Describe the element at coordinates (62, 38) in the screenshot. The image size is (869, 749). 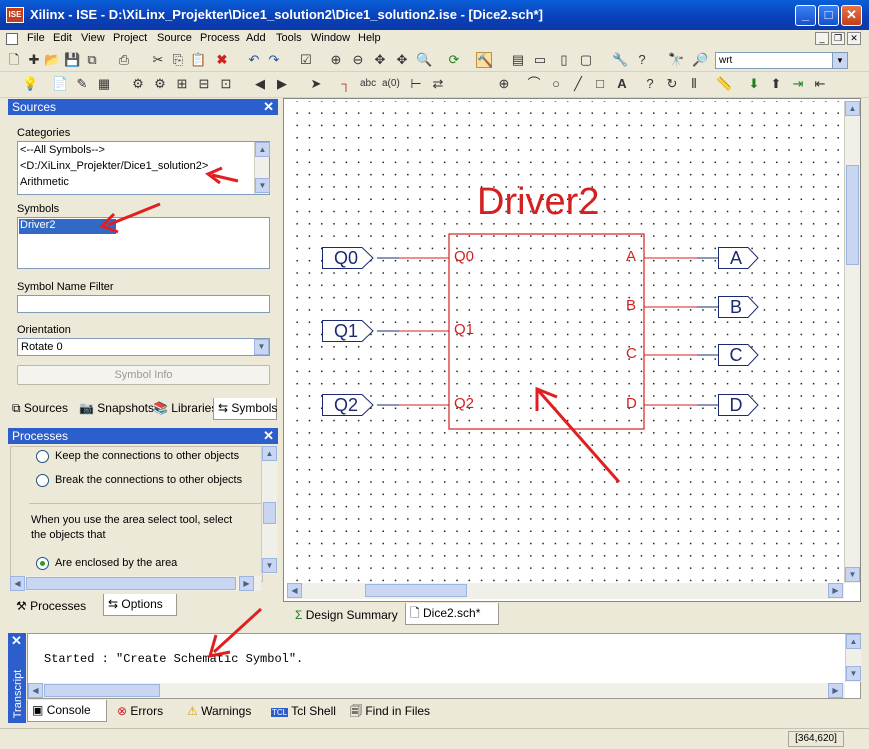
I see `menu-edit: Edit` at that location.